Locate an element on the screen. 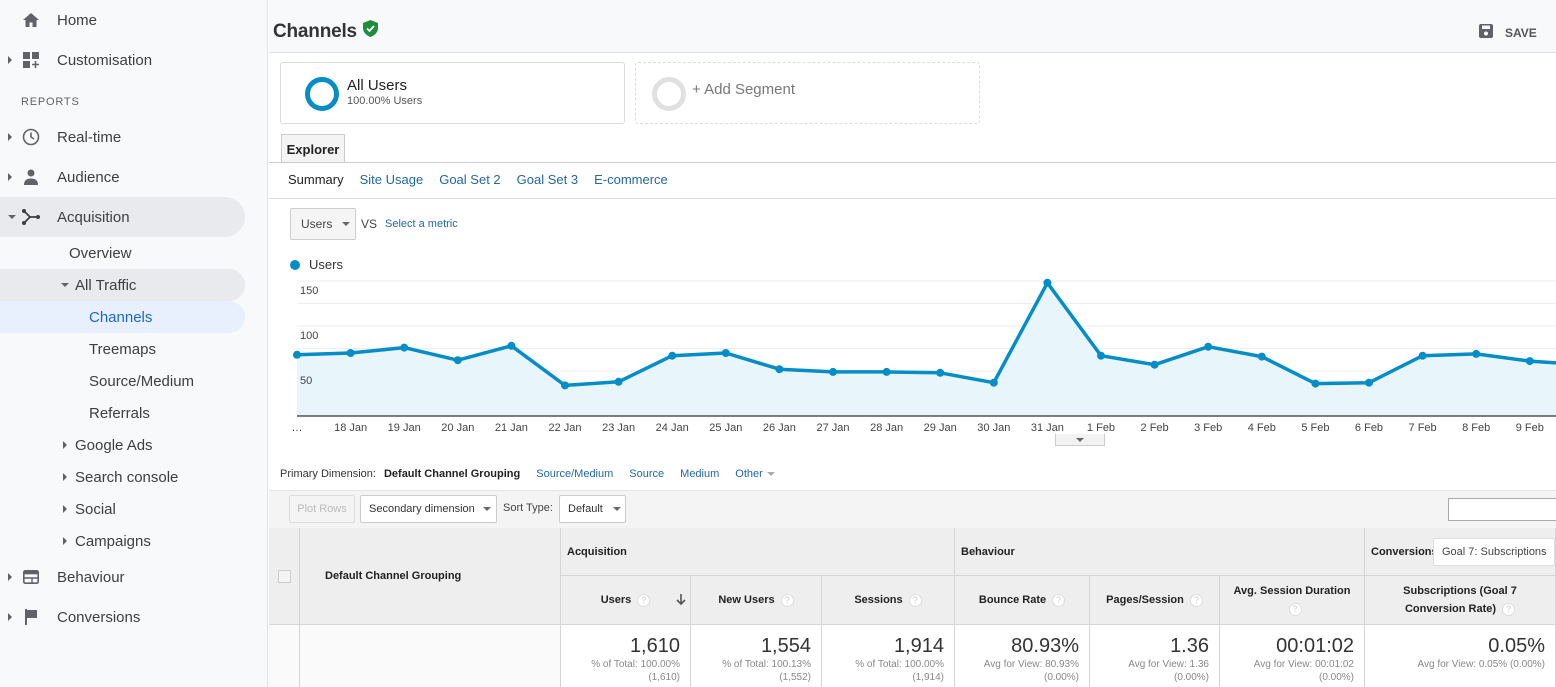 This screenshot has width=1556, height=687. sidebar-item-conversions: Conversions is located at coordinates (122, 617).